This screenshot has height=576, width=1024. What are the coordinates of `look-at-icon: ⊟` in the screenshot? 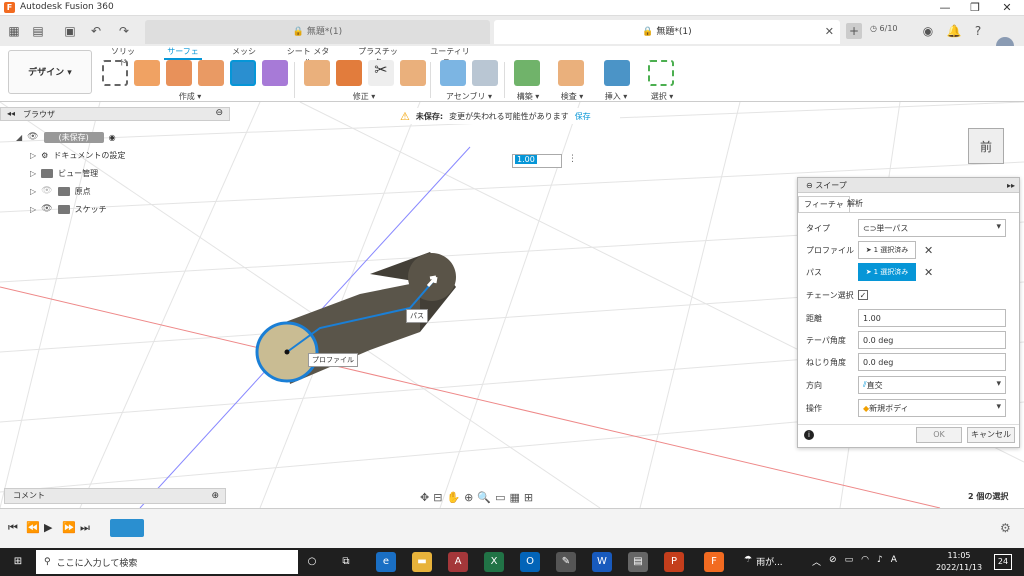 It's located at (437, 497).